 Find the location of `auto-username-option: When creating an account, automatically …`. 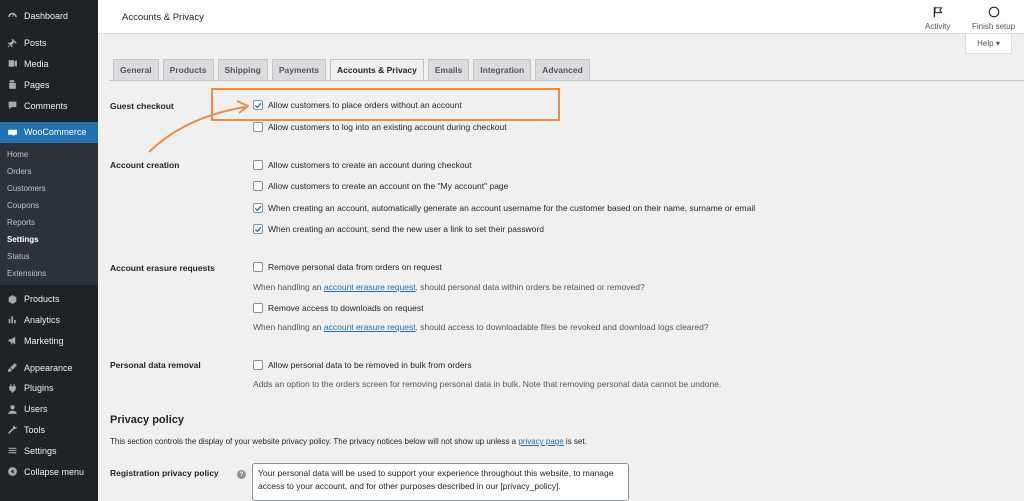

auto-username-option: When creating an account, automatically … is located at coordinates (504, 208).